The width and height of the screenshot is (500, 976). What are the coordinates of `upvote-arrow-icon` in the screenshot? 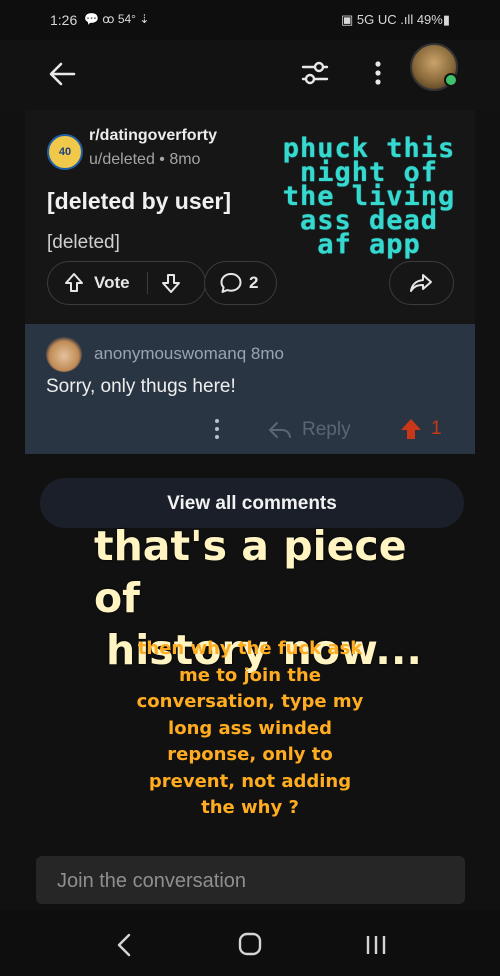 It's located at (74, 285).